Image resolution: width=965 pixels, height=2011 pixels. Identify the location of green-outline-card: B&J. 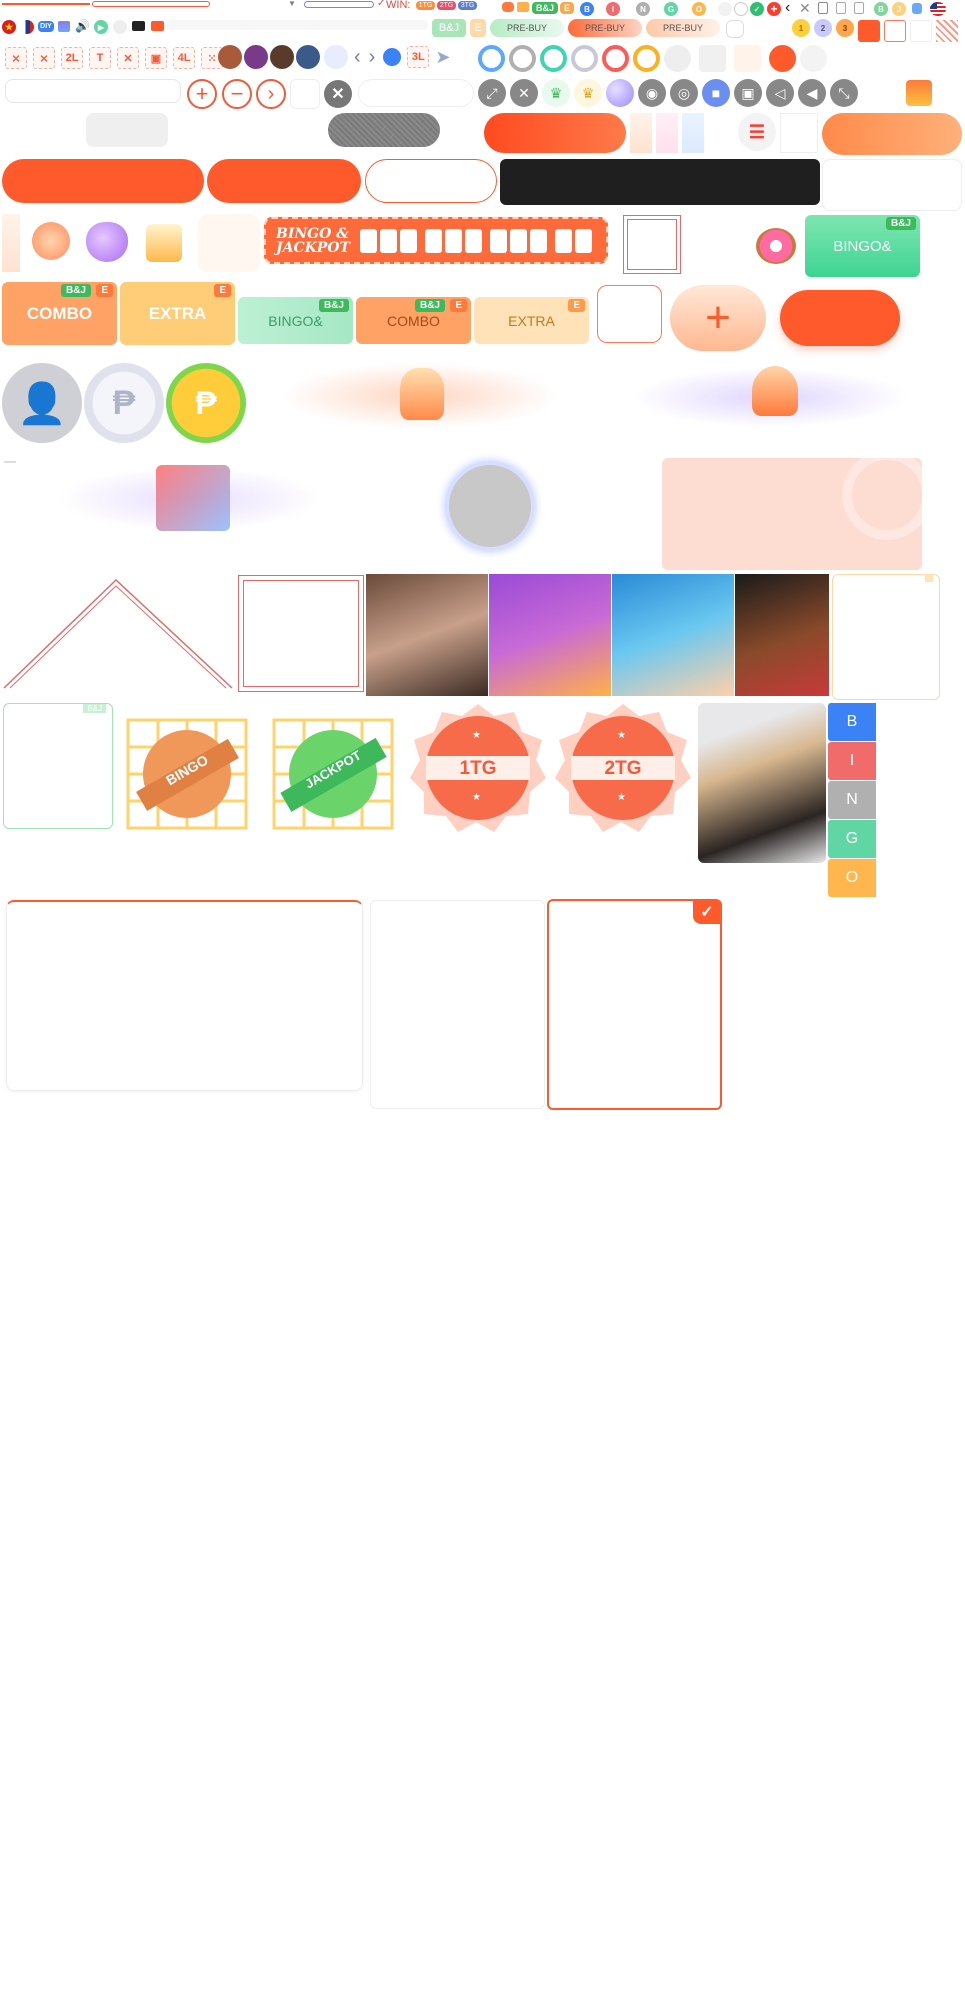
(58, 766).